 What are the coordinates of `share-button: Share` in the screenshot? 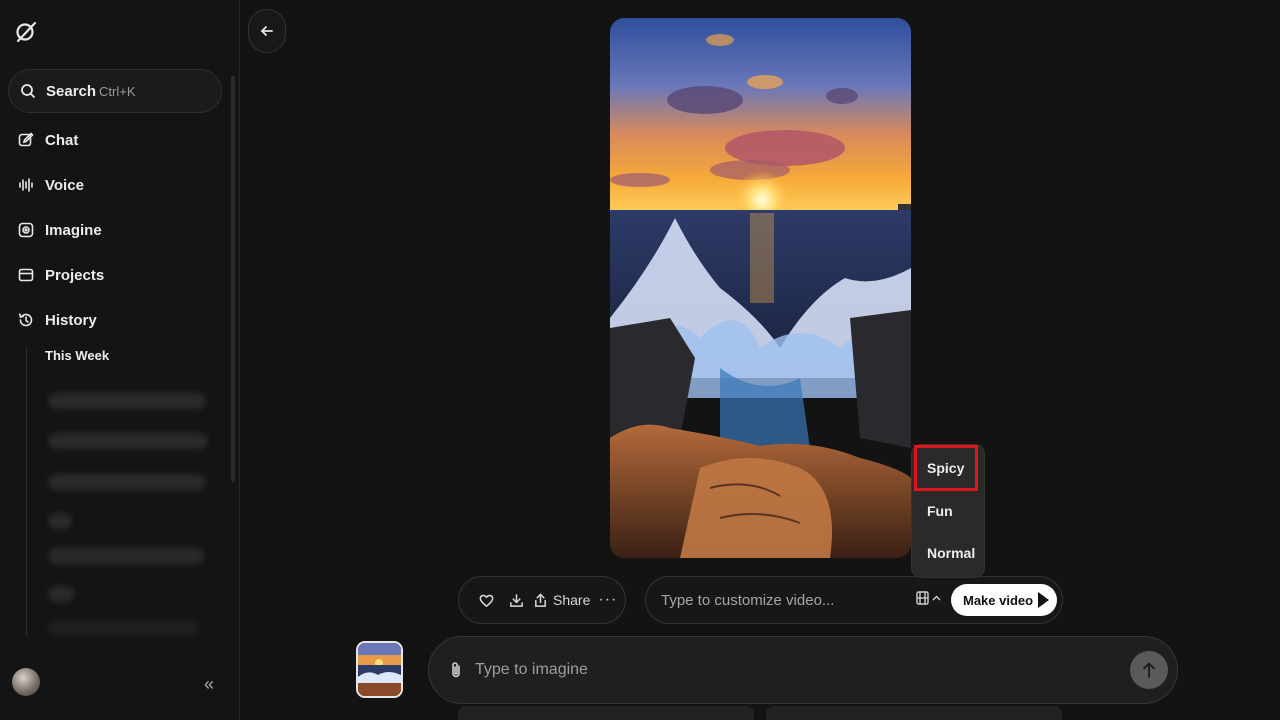 It's located at (561, 600).